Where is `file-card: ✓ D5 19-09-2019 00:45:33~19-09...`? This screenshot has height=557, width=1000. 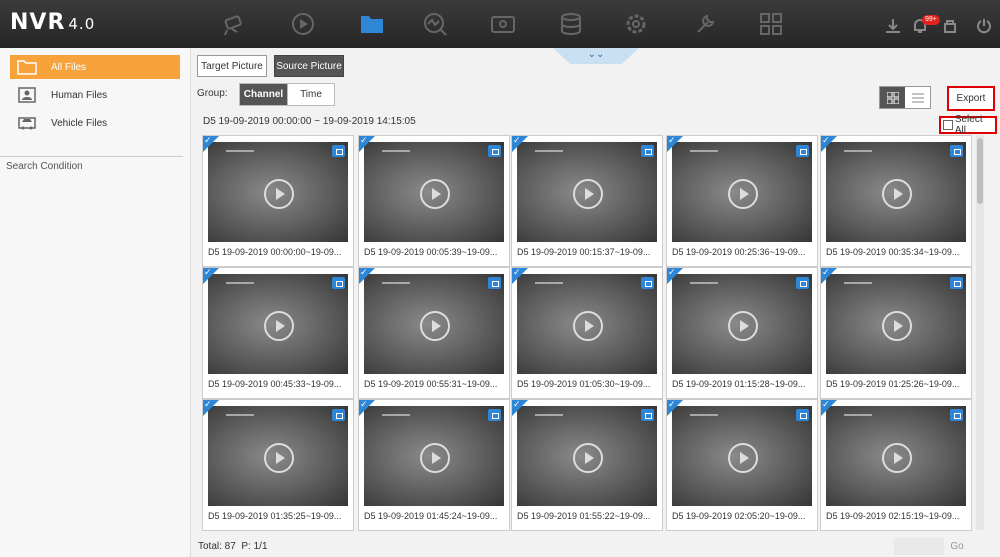 file-card: ✓ D5 19-09-2019 00:45:33~19-09... is located at coordinates (278, 333).